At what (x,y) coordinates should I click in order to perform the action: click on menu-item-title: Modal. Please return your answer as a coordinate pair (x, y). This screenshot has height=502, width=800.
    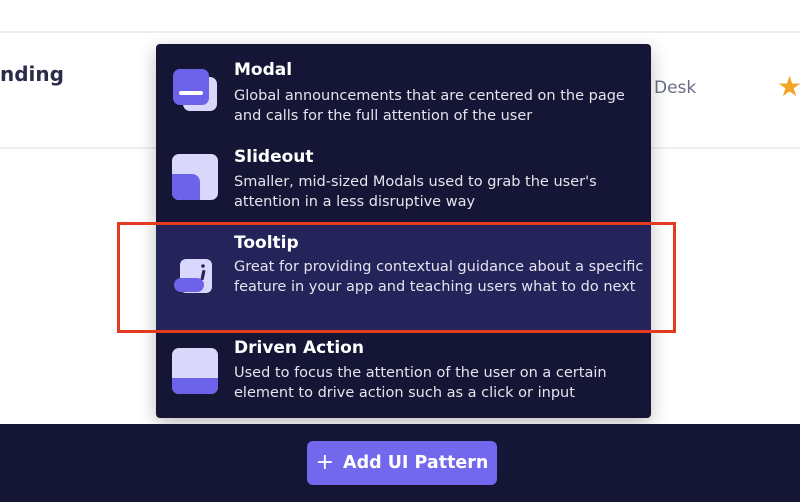
    Looking at the image, I should click on (263, 70).